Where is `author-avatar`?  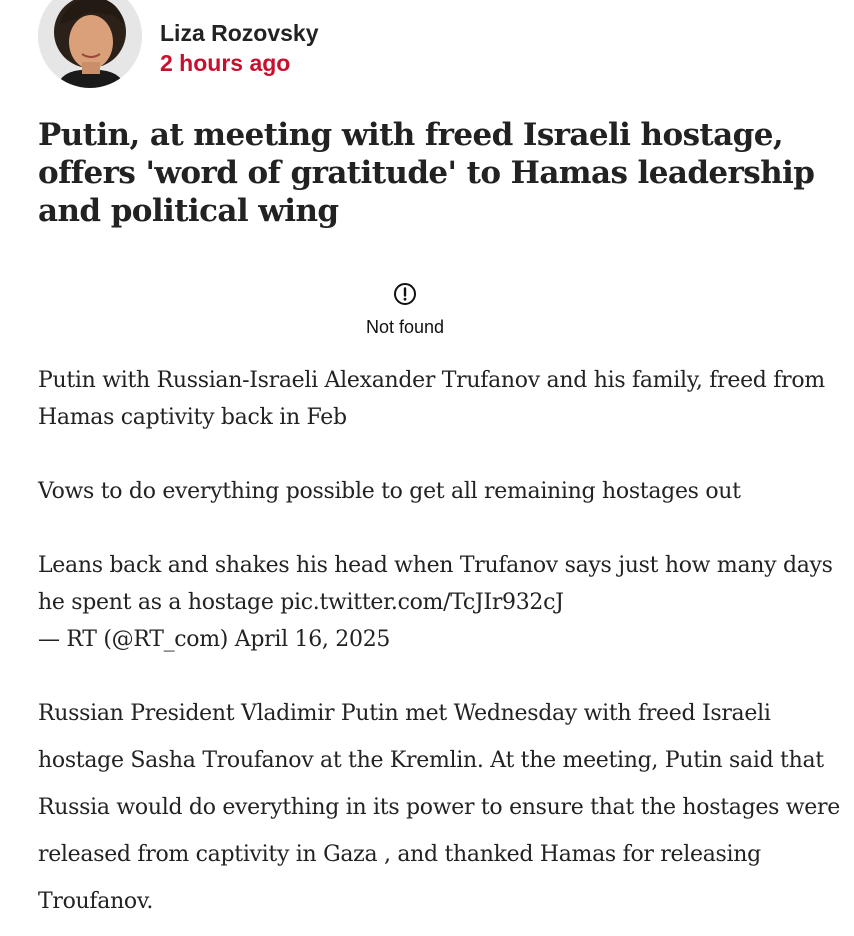
author-avatar is located at coordinates (90, 44).